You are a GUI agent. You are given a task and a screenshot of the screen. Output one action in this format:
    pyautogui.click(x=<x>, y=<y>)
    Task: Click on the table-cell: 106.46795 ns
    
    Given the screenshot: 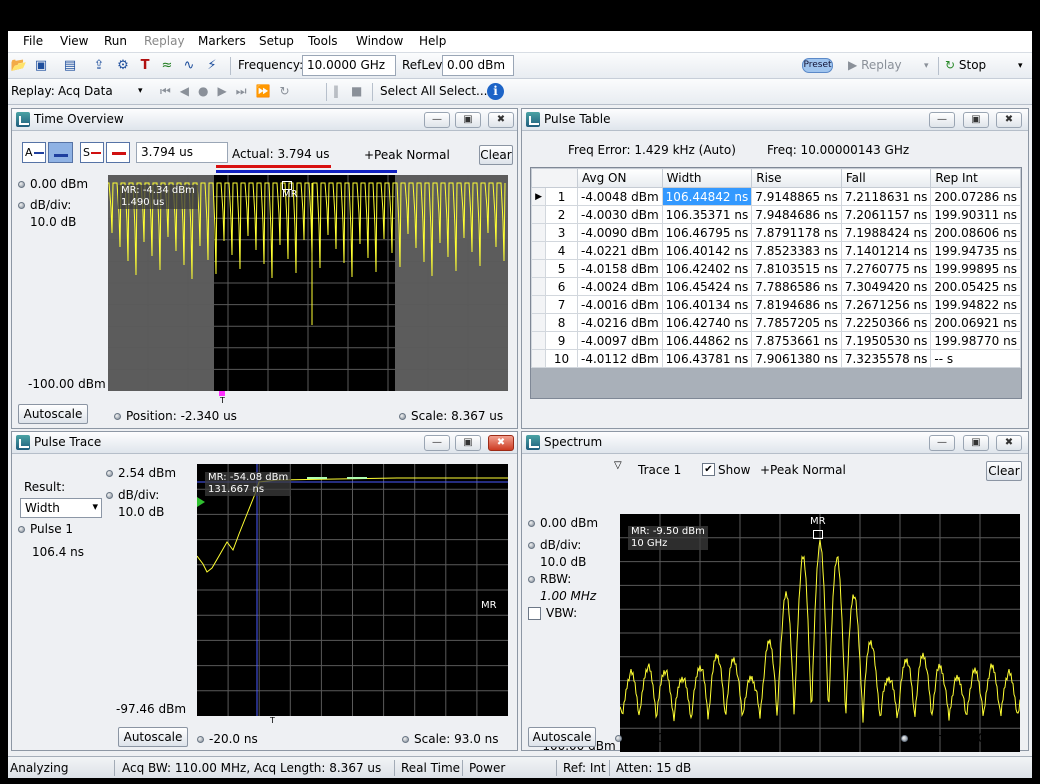 What is the action you would take?
    pyautogui.click(x=707, y=232)
    